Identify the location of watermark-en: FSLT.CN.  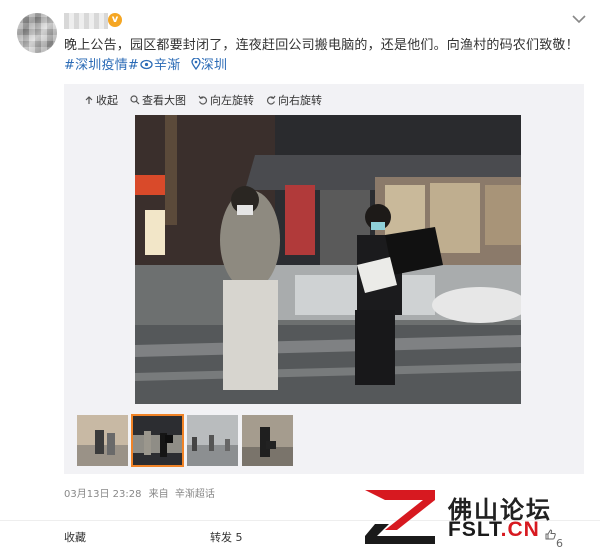
(494, 530).